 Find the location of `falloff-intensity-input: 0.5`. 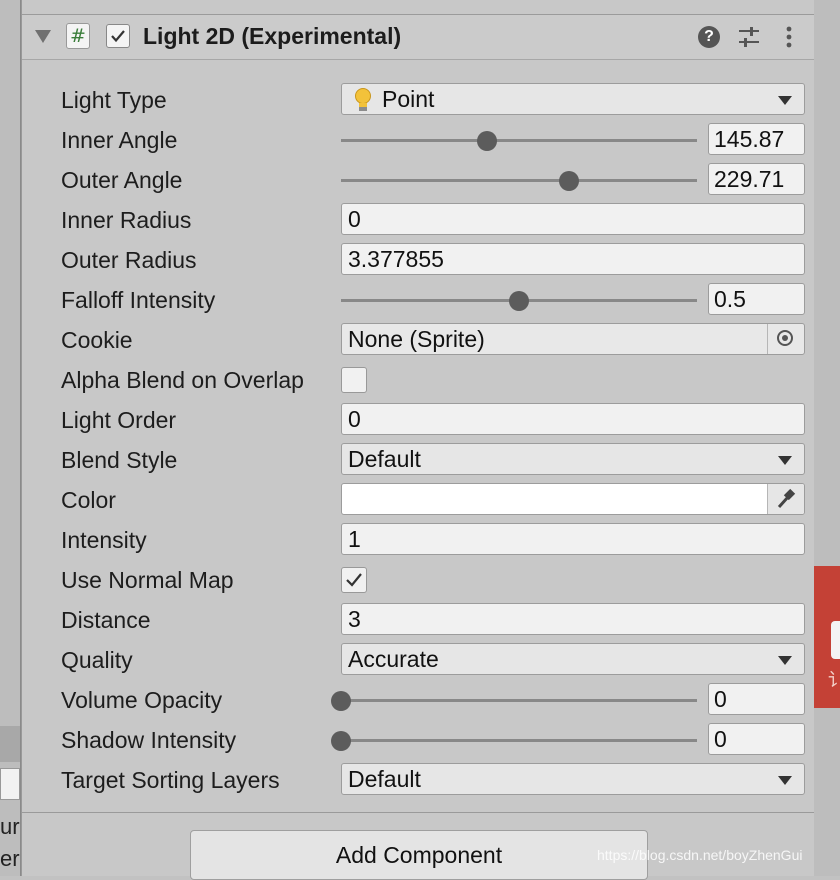

falloff-intensity-input: 0.5 is located at coordinates (756, 299).